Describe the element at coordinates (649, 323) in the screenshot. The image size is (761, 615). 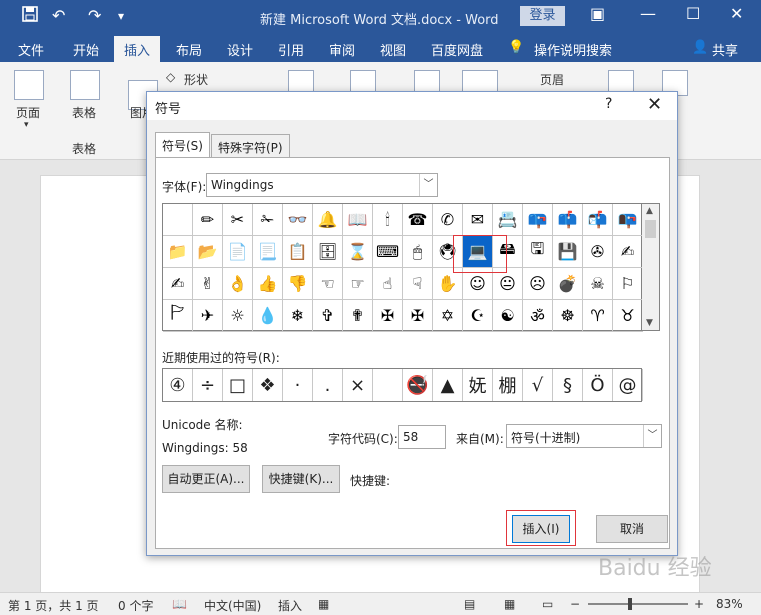
I see `scroll-down-icon: ▼` at that location.